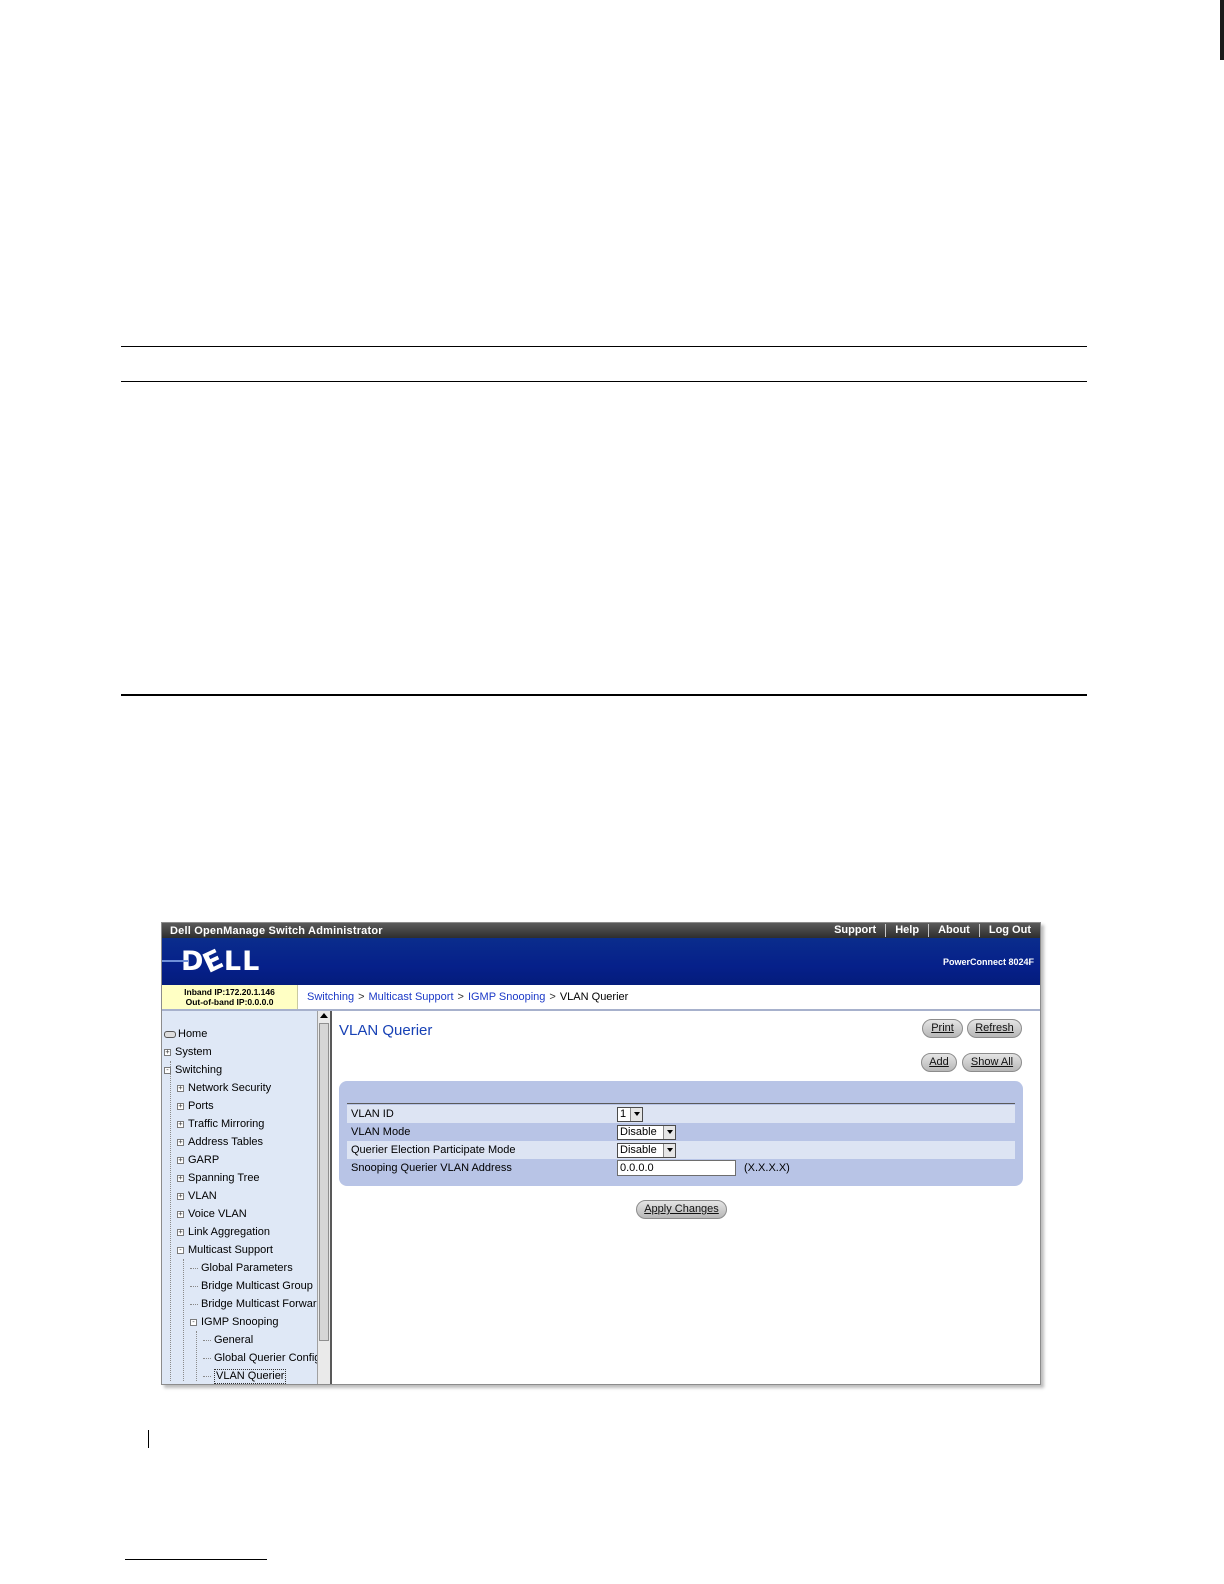 The height and width of the screenshot is (1584, 1224). What do you see at coordinates (221, 961) in the screenshot?
I see `dell-logo: DELL` at bounding box center [221, 961].